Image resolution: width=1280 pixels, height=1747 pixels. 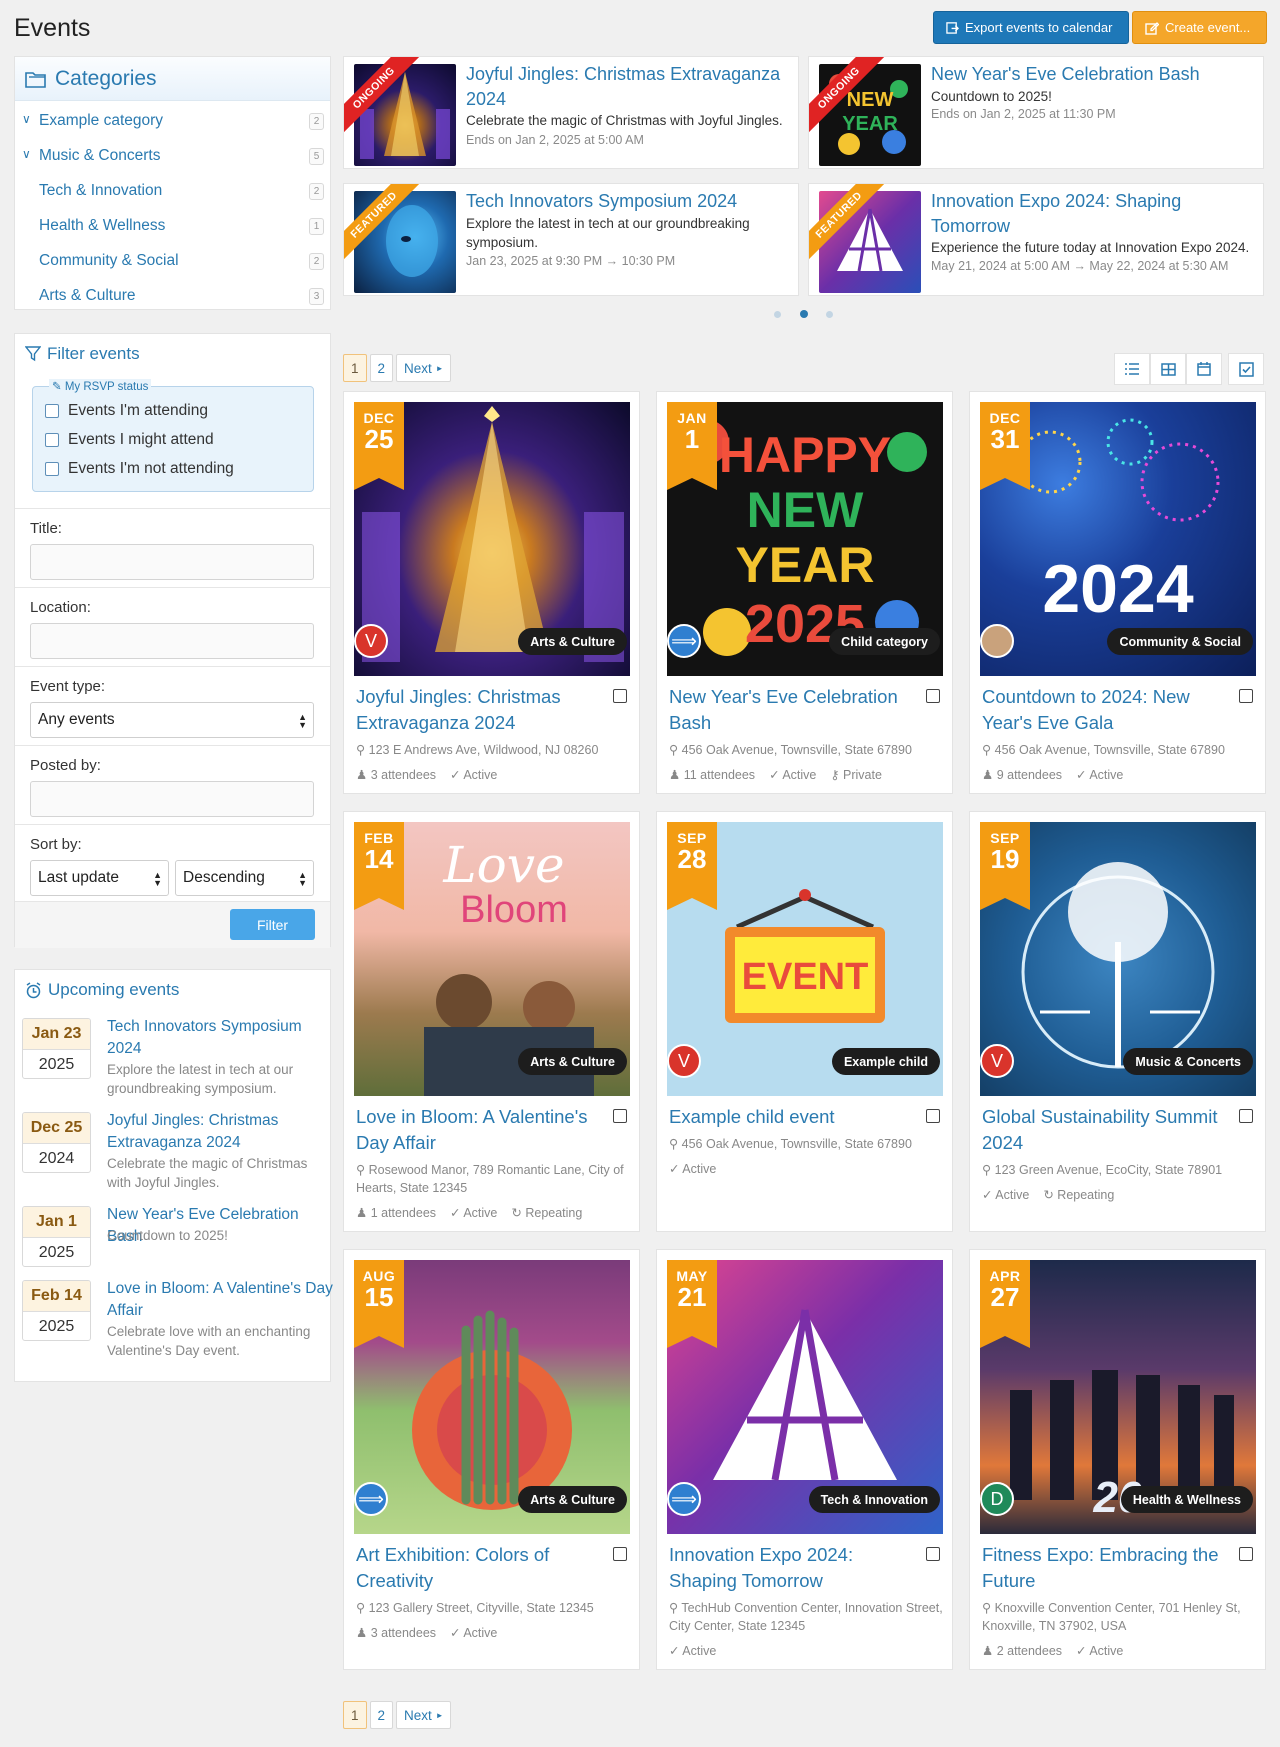 What do you see at coordinates (1023, 114) in the screenshot?
I see `featured-meta: Ends on Jan 2, 2025 at 11:30 PM` at bounding box center [1023, 114].